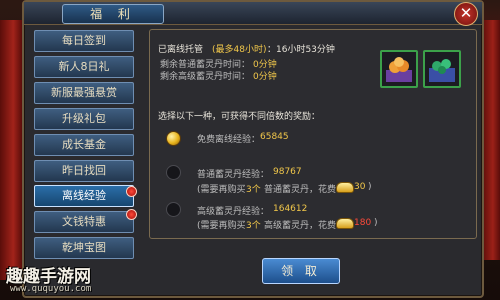 The width and height of the screenshot is (500, 300). What do you see at coordinates (466, 14) in the screenshot?
I see `close-icon: ✕` at bounding box center [466, 14].